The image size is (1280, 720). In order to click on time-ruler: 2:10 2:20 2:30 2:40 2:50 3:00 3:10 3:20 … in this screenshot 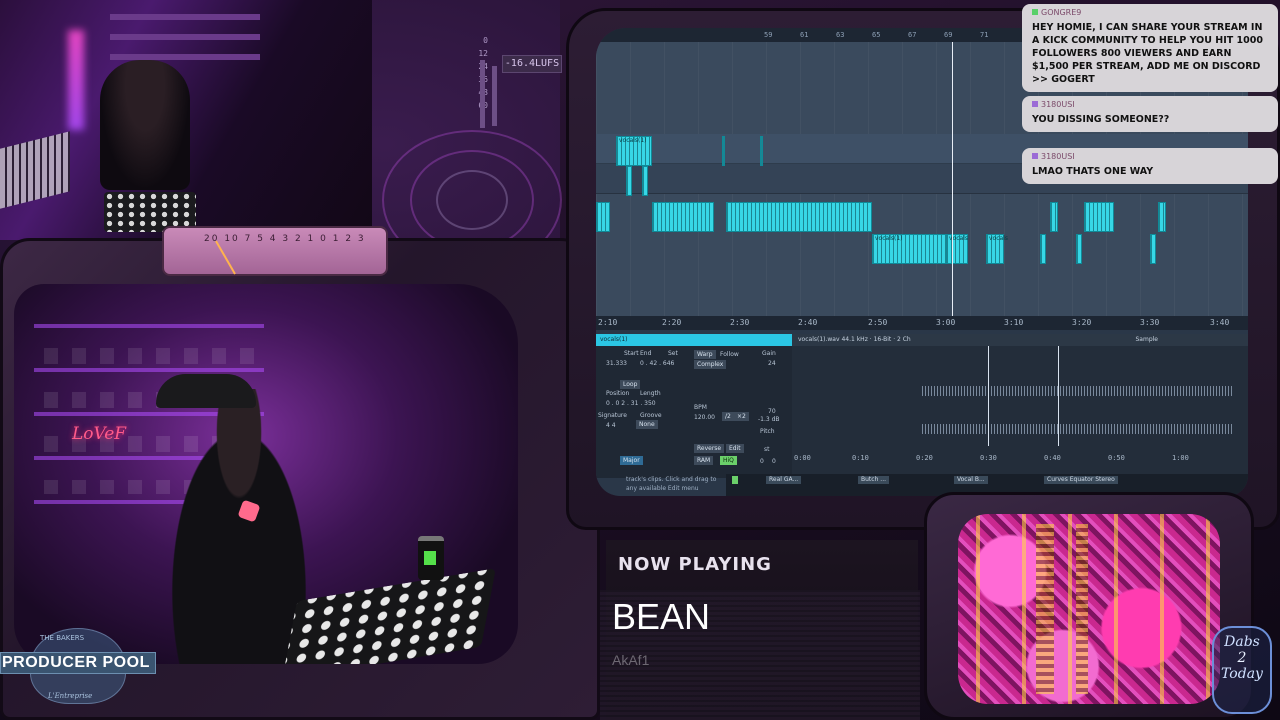, I will do `click(922, 323)`.